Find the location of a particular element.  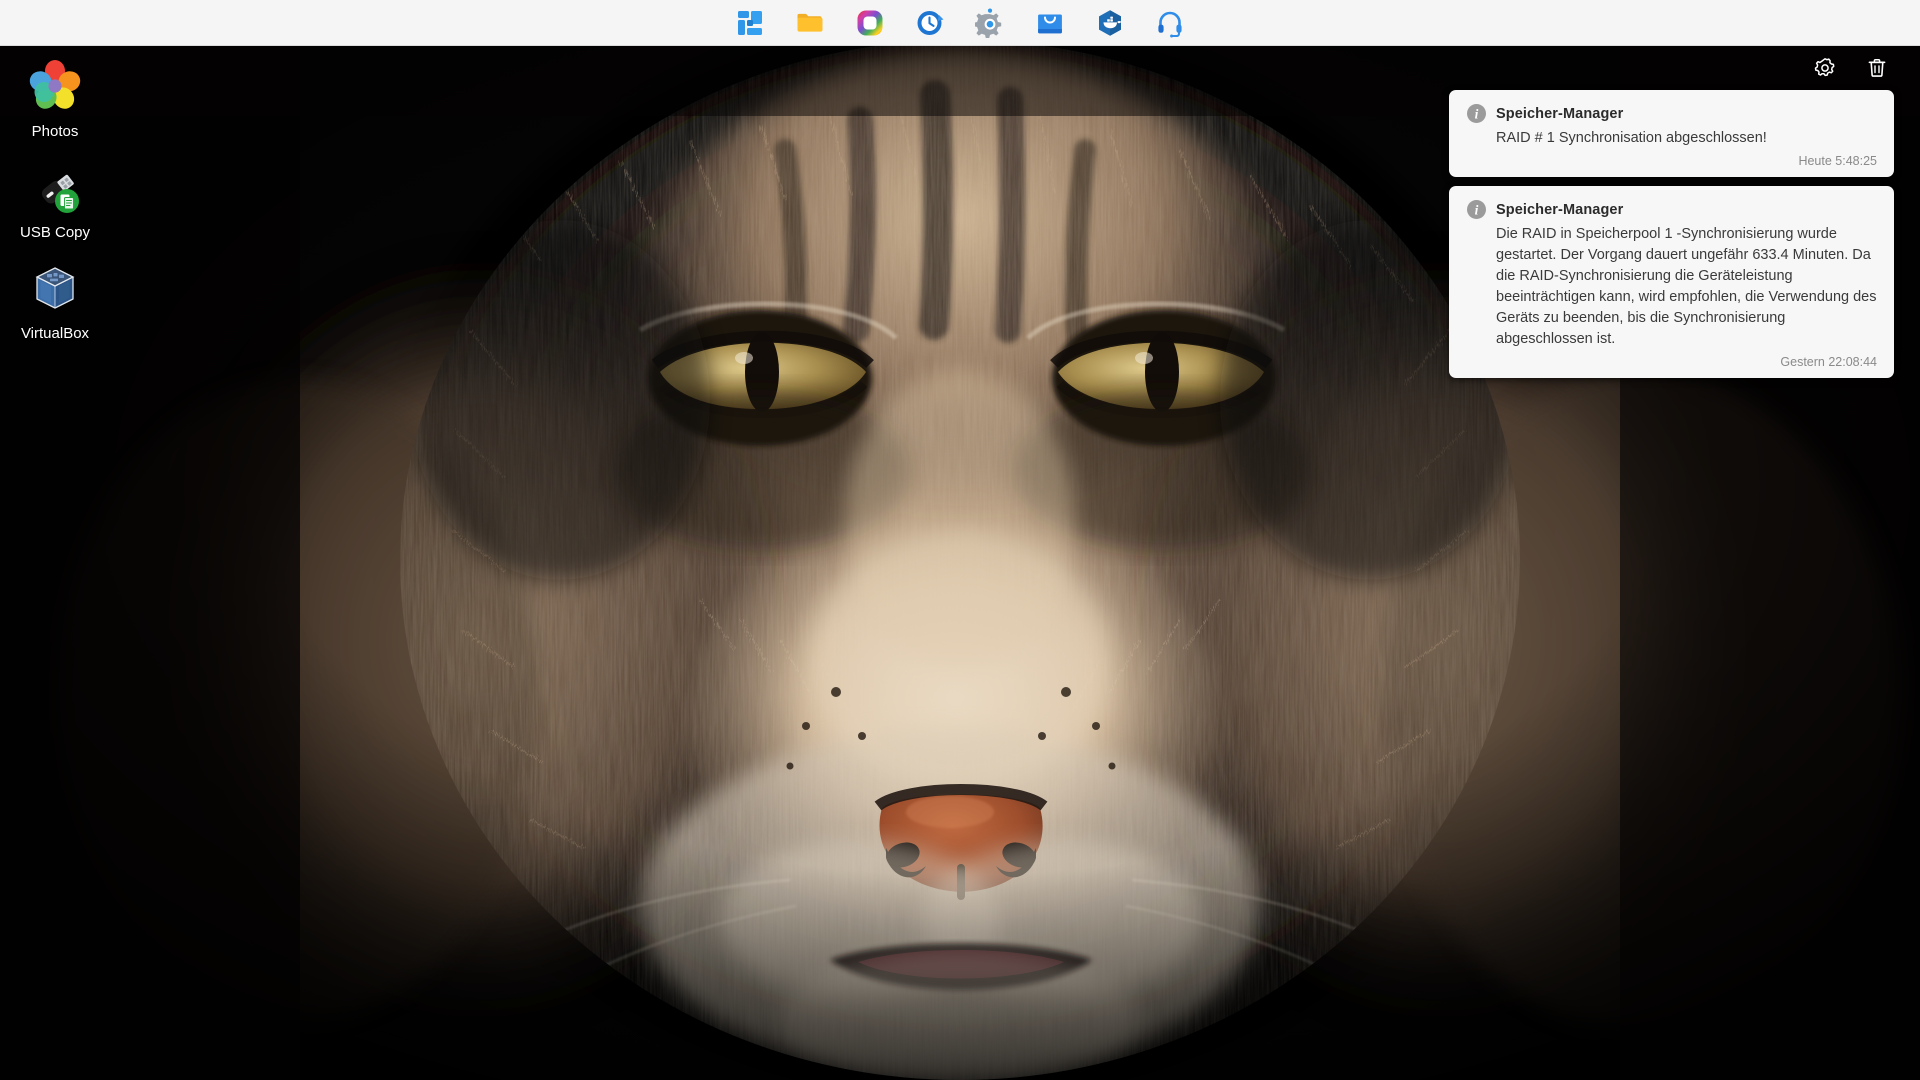

desktop-icon-usb-copy: USB Copy is located at coordinates (55, 199).